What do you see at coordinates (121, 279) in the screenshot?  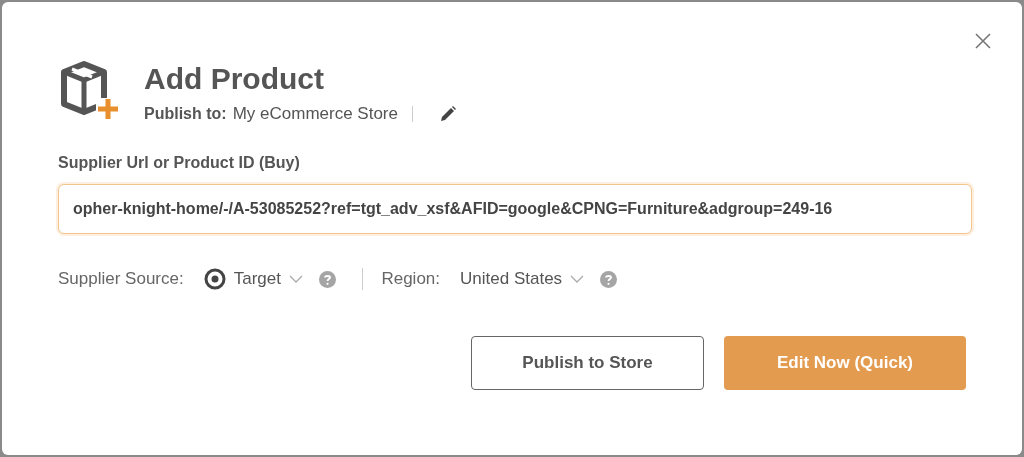 I see `supplier-source-label: Supplier Source:` at bounding box center [121, 279].